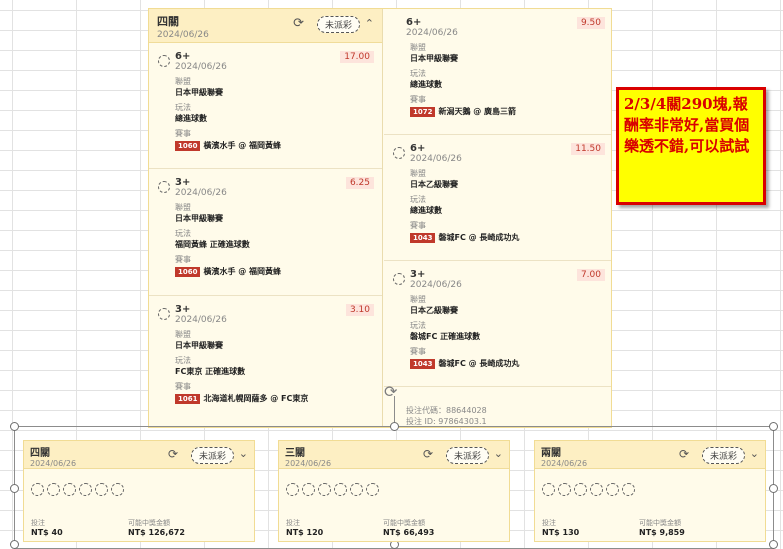 This screenshot has height=549, width=783. Describe the element at coordinates (691, 146) in the screenshot. I see `annotation-callout: 2/3/4關290塊,報酬率非常好,當買個樂透不錯,可以試試` at that location.